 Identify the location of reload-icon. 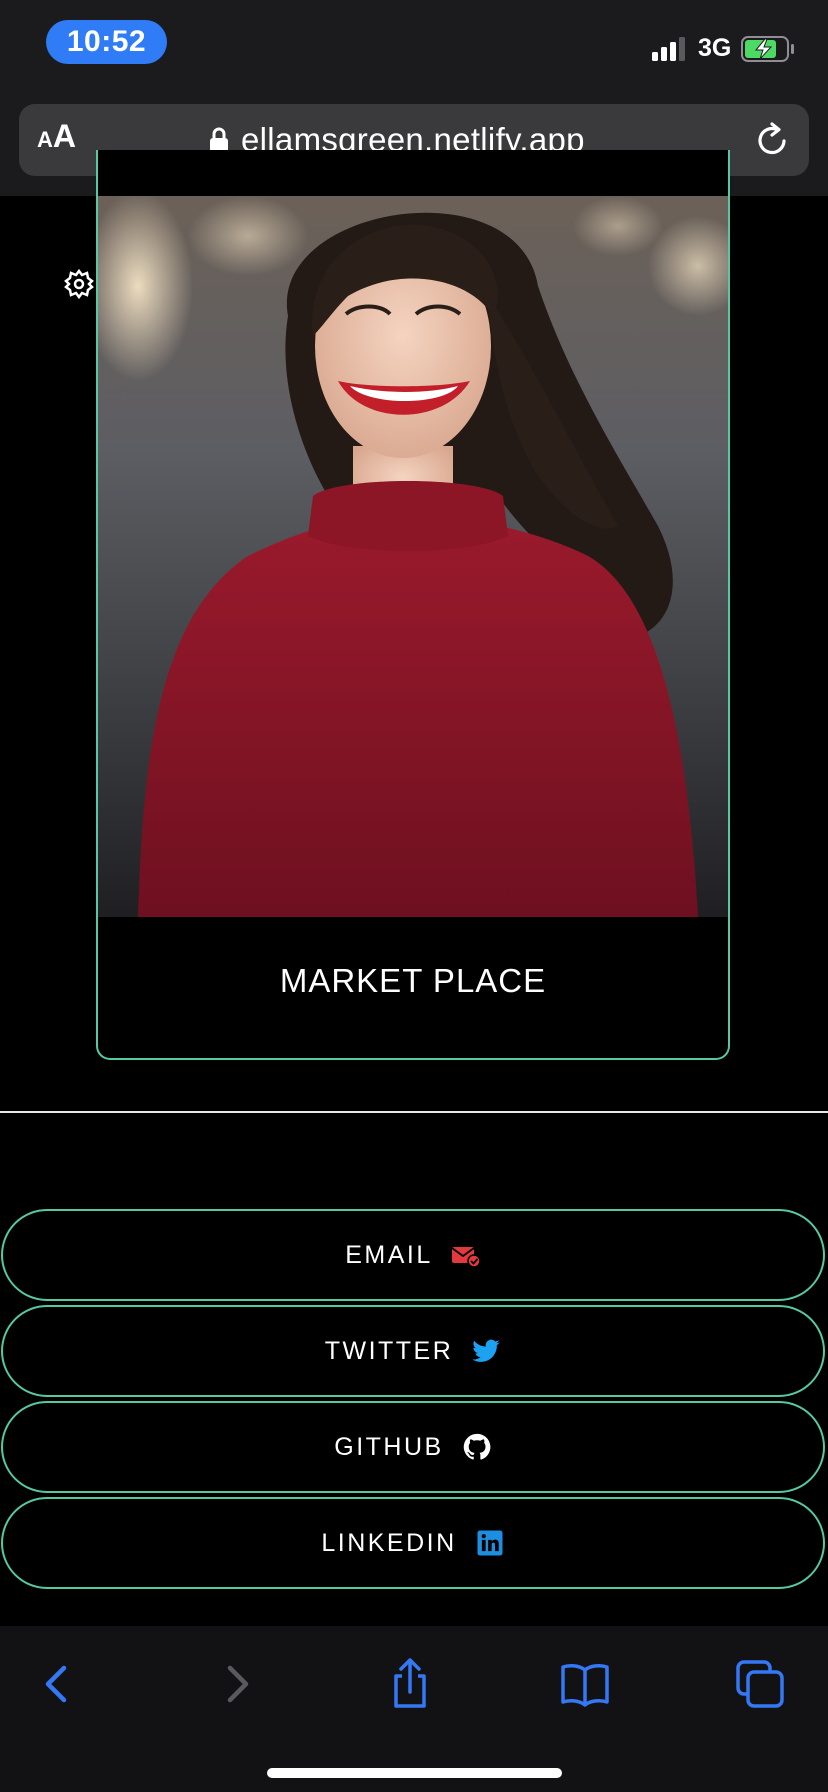
(773, 140).